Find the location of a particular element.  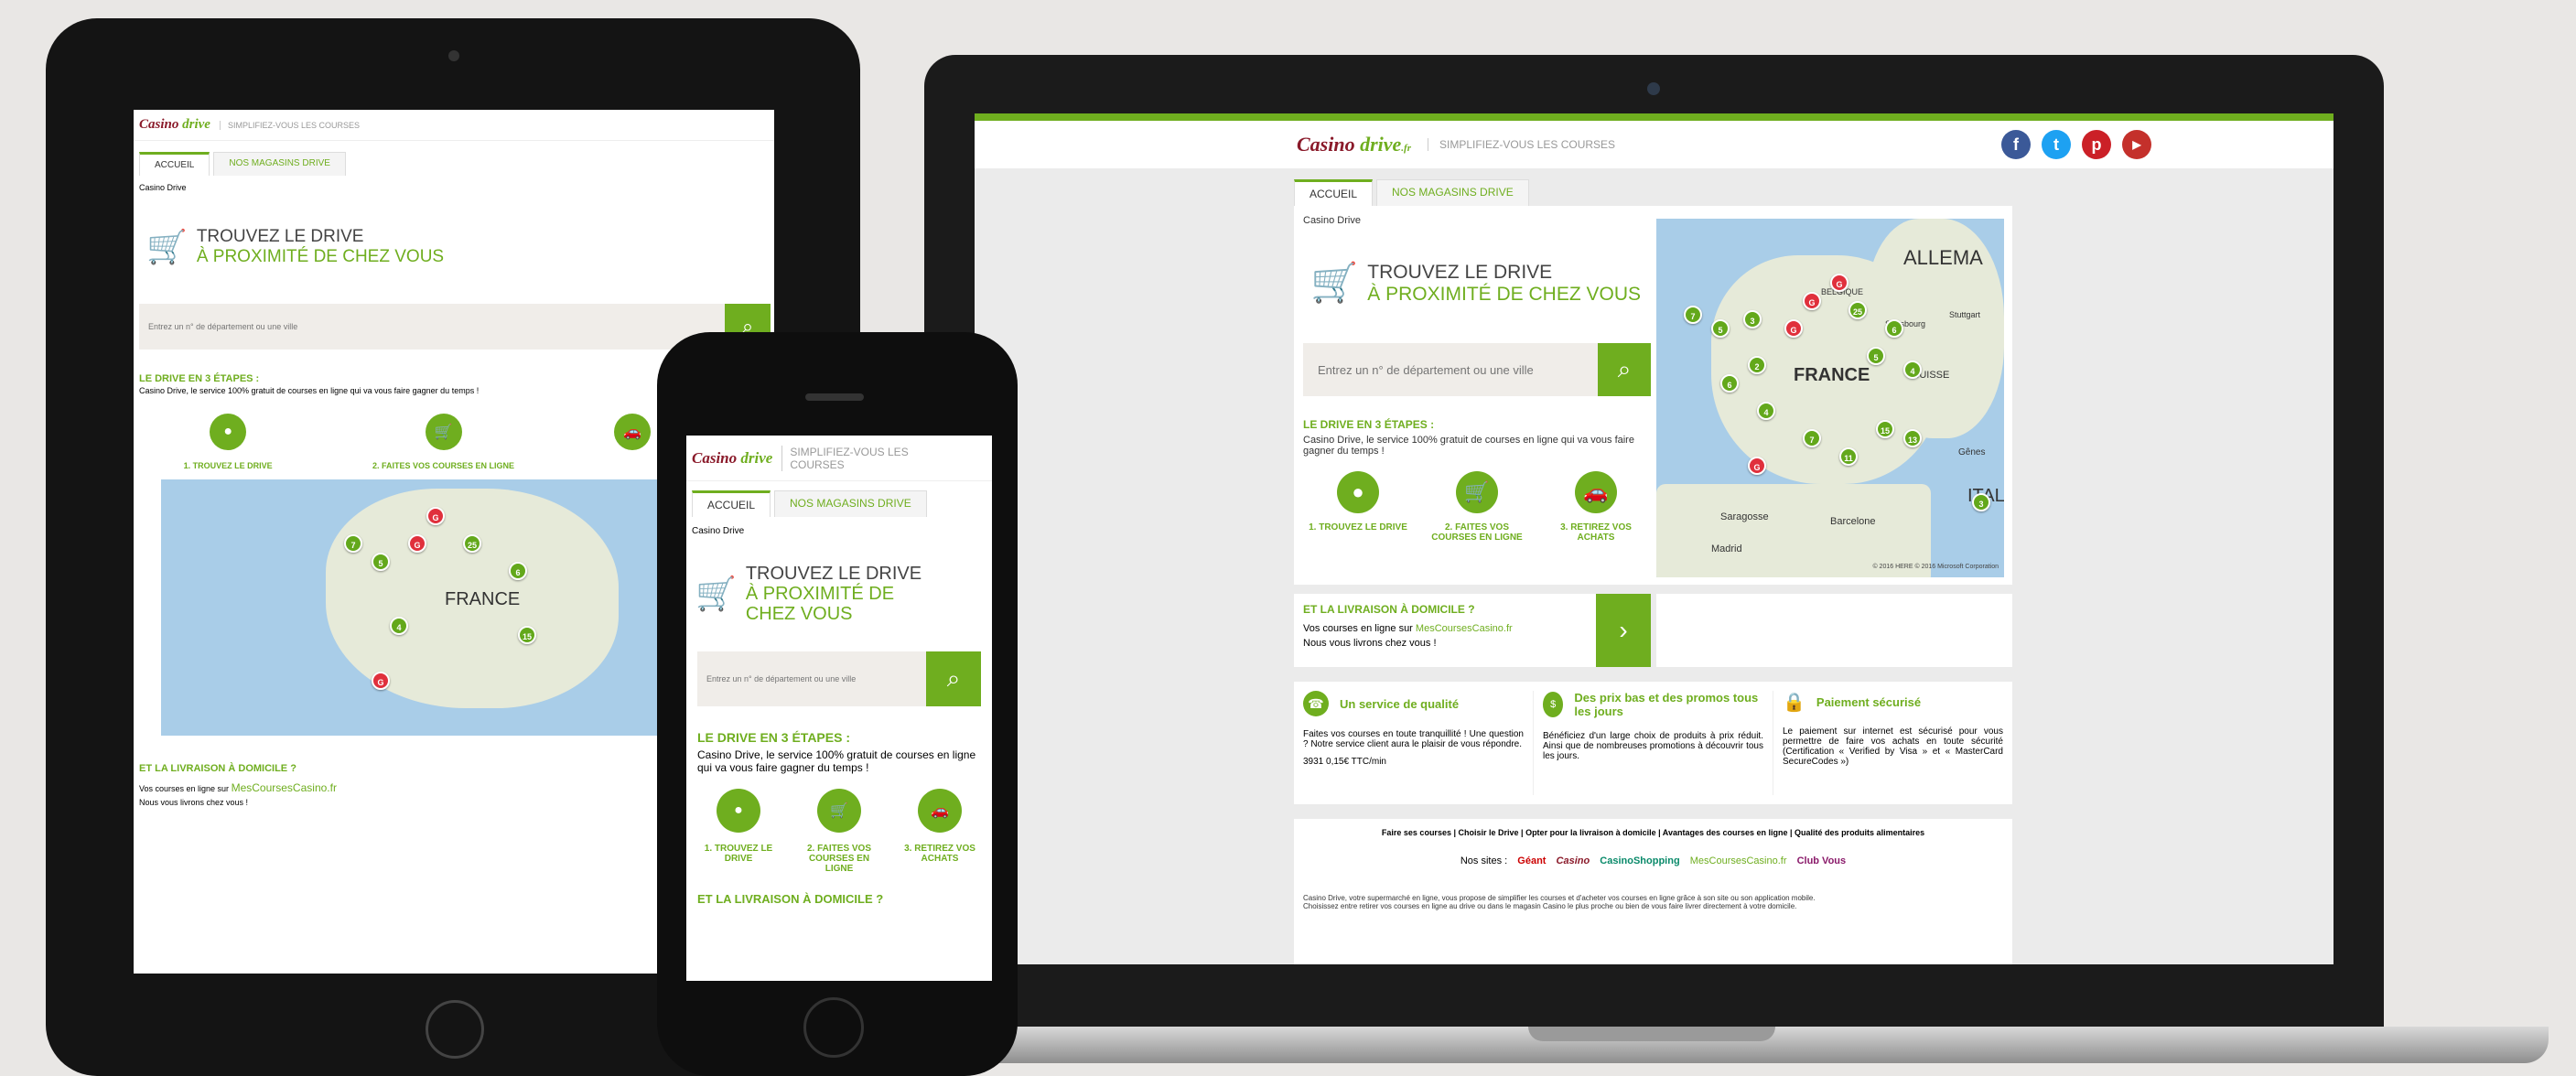

pinterest-icon: p is located at coordinates (2096, 144).